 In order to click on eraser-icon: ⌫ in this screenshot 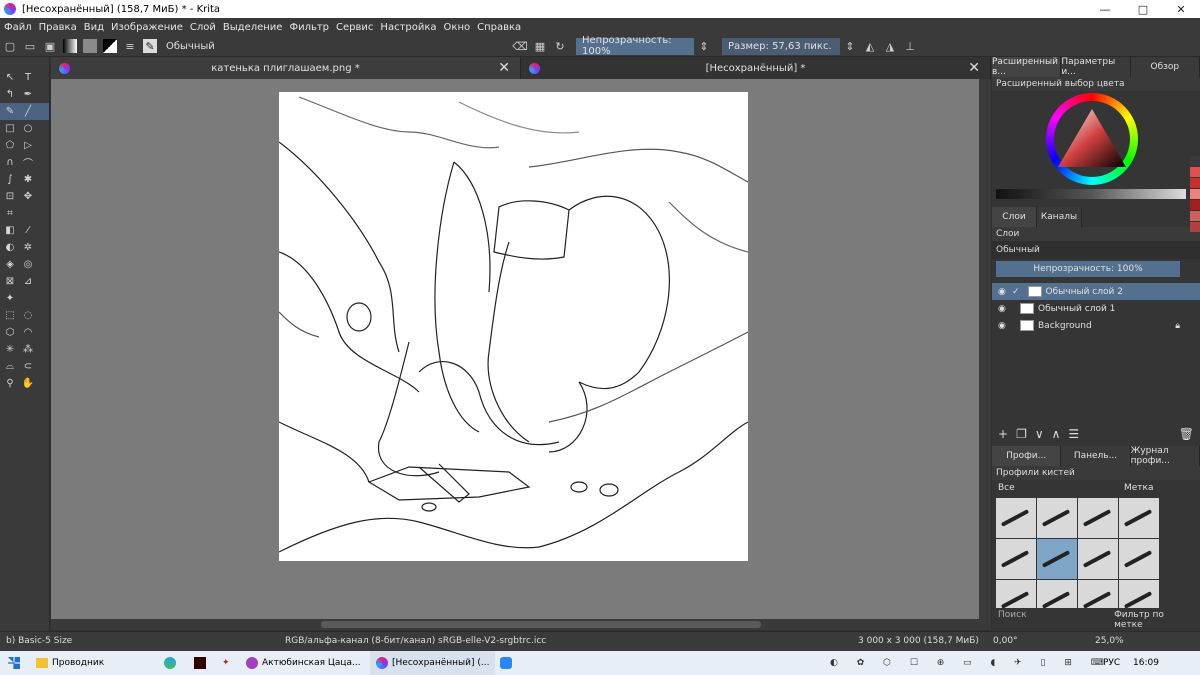, I will do `click(520, 46)`.